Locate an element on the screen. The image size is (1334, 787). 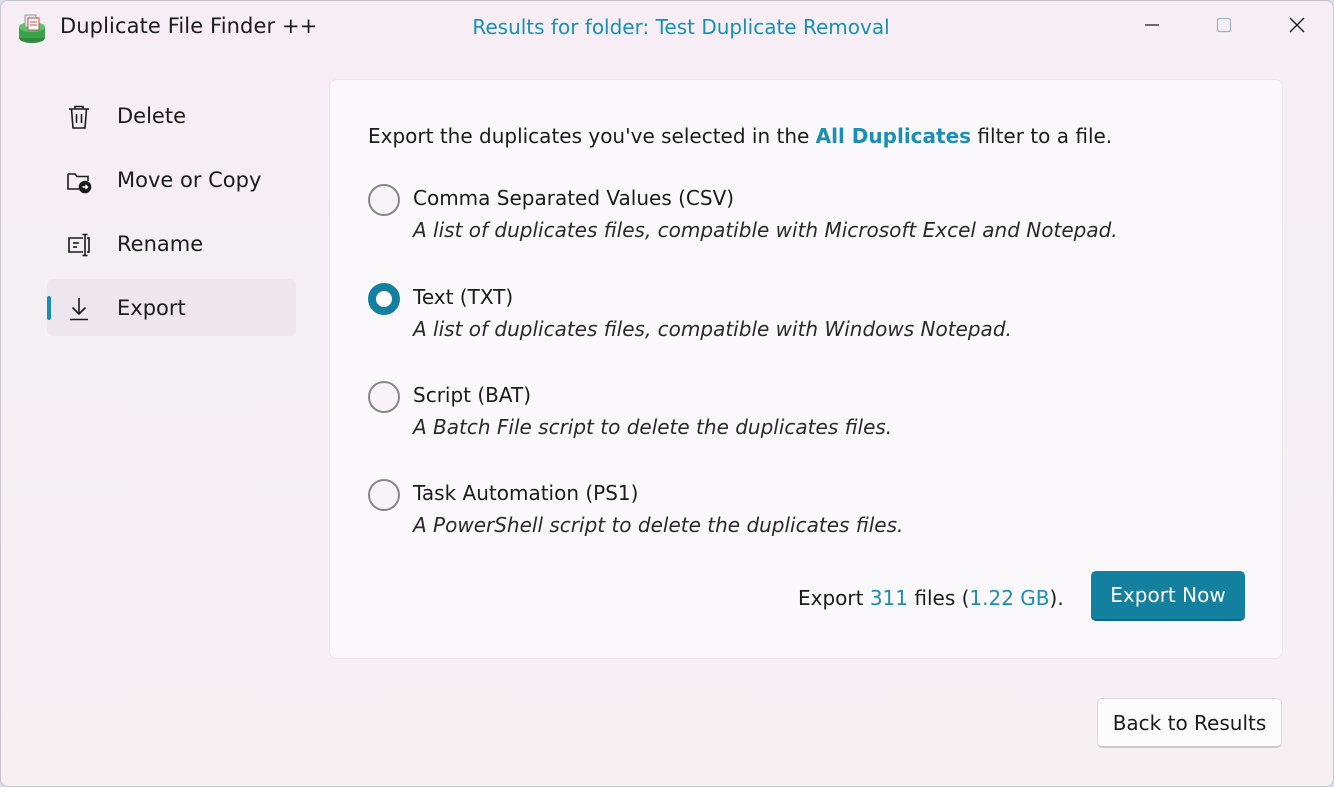
sidebar-item-move-or-copy: Move or Copy is located at coordinates (171, 179).